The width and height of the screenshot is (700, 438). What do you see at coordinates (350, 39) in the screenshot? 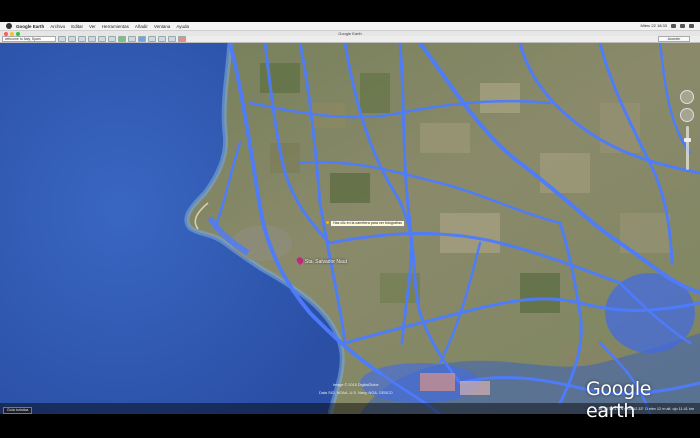
I see `toolbar: welcome to Italy, Spain Acceder` at bounding box center [350, 39].